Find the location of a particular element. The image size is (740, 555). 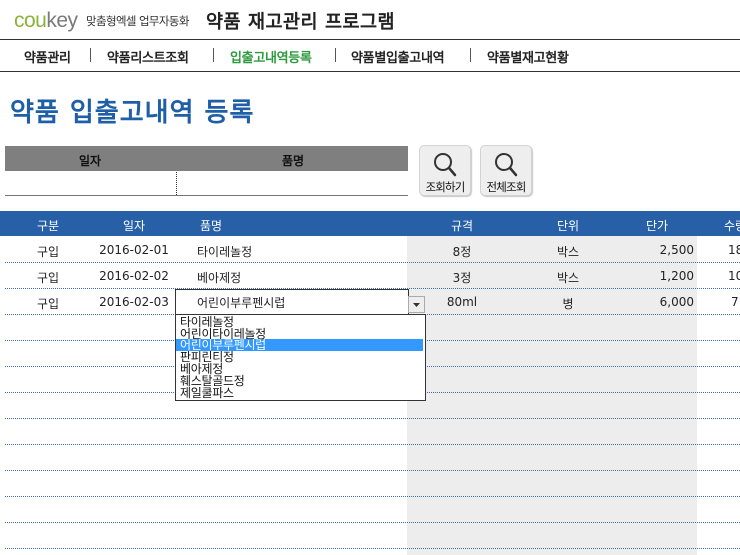

dropdown-arrow-button is located at coordinates (416, 304).